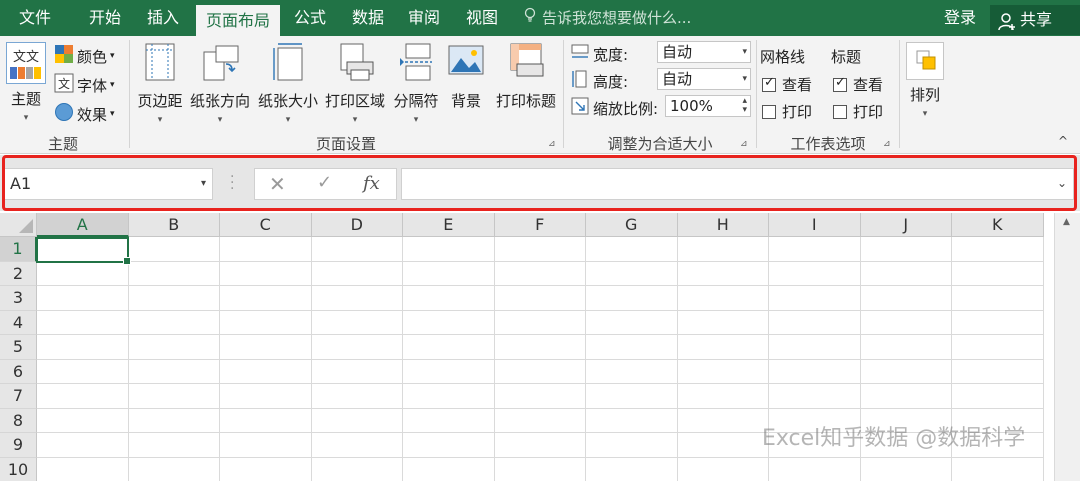 Image resolution: width=1080 pixels, height=481 pixels. What do you see at coordinates (466, 76) in the screenshot?
I see `background-button: 背景` at bounding box center [466, 76].